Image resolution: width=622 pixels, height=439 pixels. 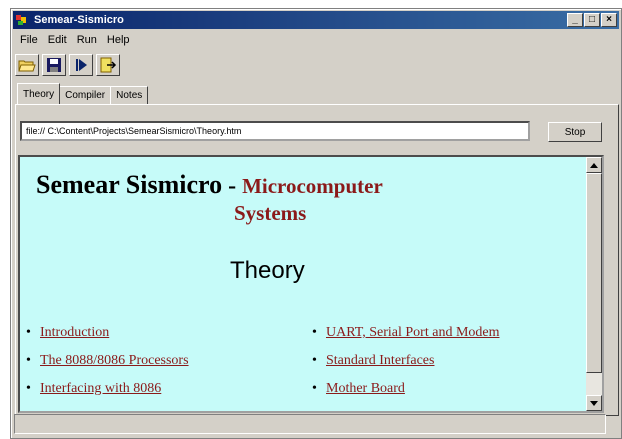 What do you see at coordinates (129, 184) in the screenshot?
I see `page-title: Semear Sismicro` at bounding box center [129, 184].